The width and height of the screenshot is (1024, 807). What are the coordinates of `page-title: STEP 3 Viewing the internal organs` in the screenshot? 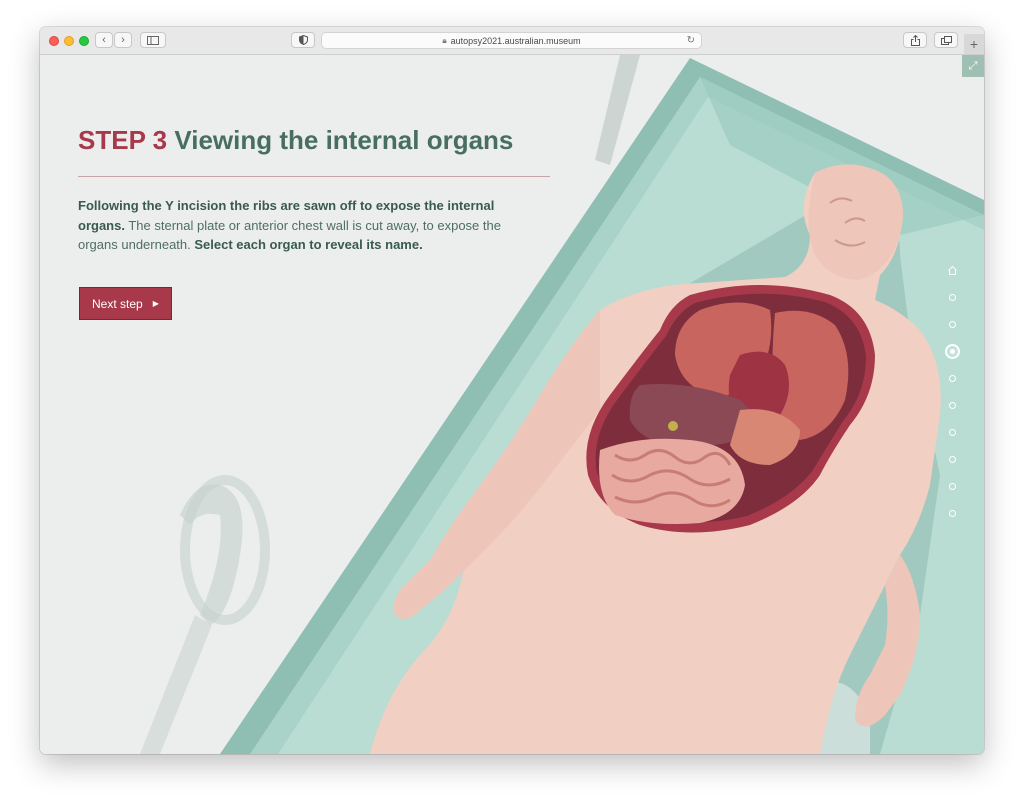 It's located at (295, 140).